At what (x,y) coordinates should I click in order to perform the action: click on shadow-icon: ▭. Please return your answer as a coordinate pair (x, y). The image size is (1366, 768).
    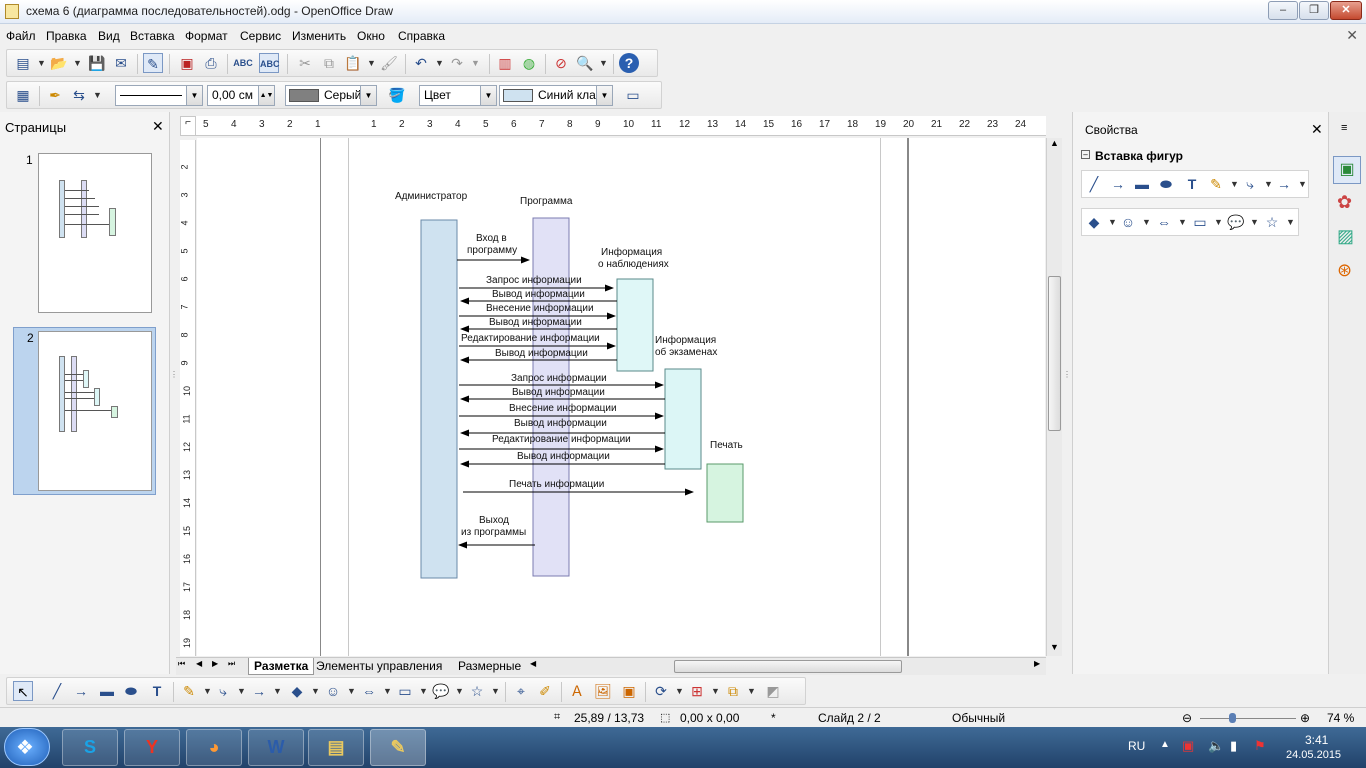
    Looking at the image, I should click on (633, 95).